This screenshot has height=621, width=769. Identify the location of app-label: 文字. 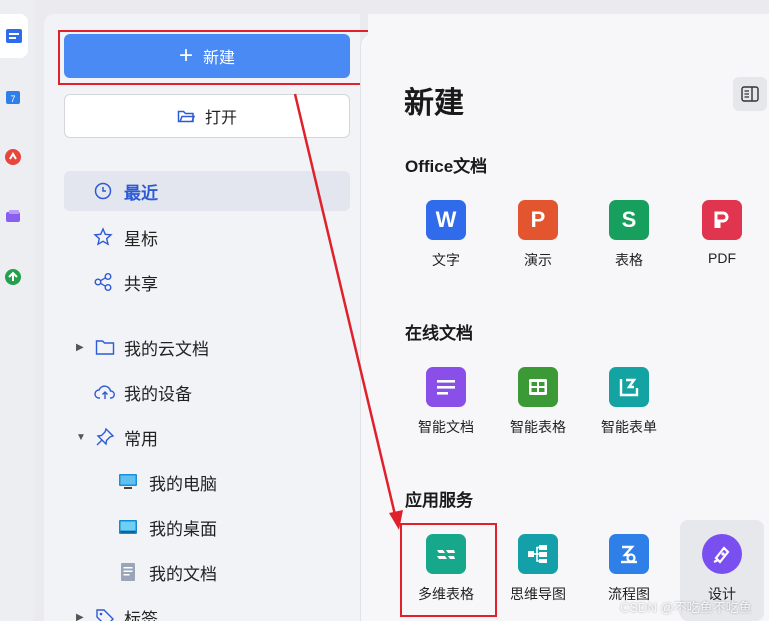
(446, 260).